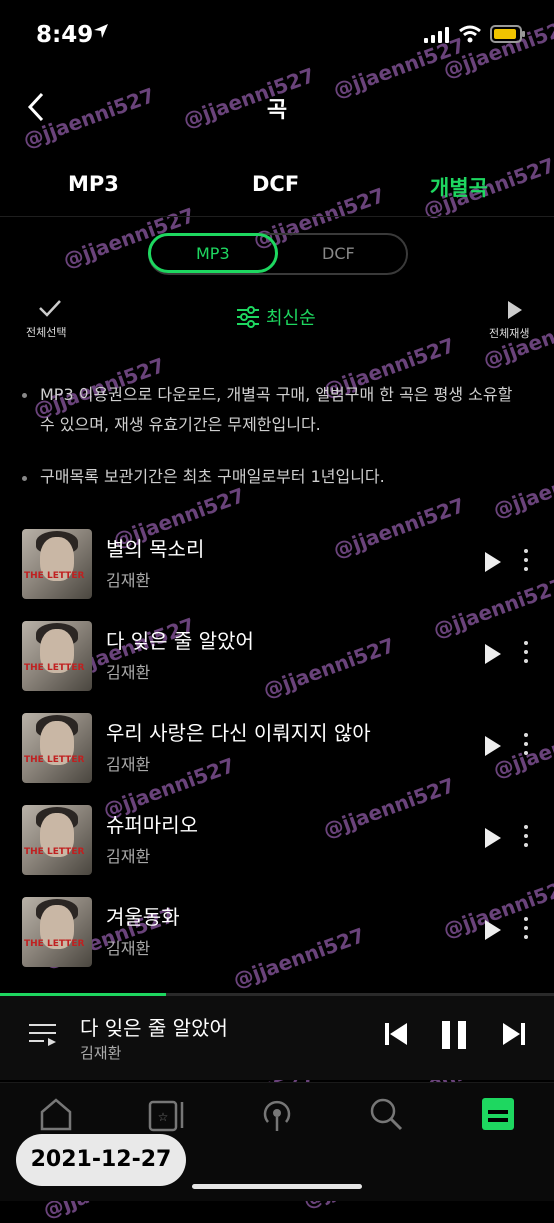 This screenshot has height=1223, width=554. Describe the element at coordinates (93, 184) in the screenshot. I see `tab-mp3: MP3` at that location.